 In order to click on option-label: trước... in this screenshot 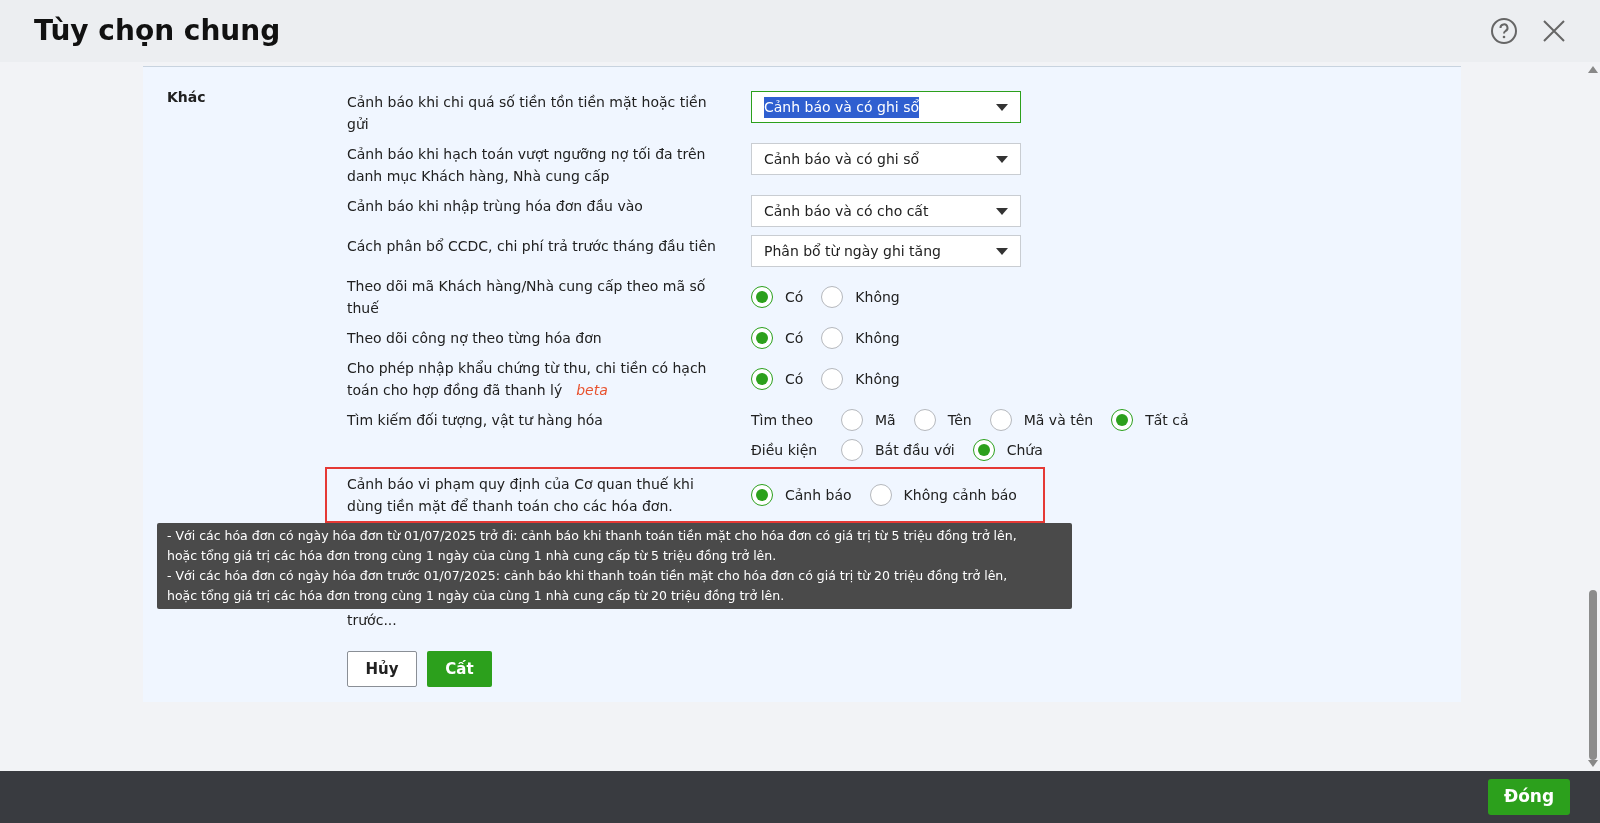, I will do `click(372, 620)`.